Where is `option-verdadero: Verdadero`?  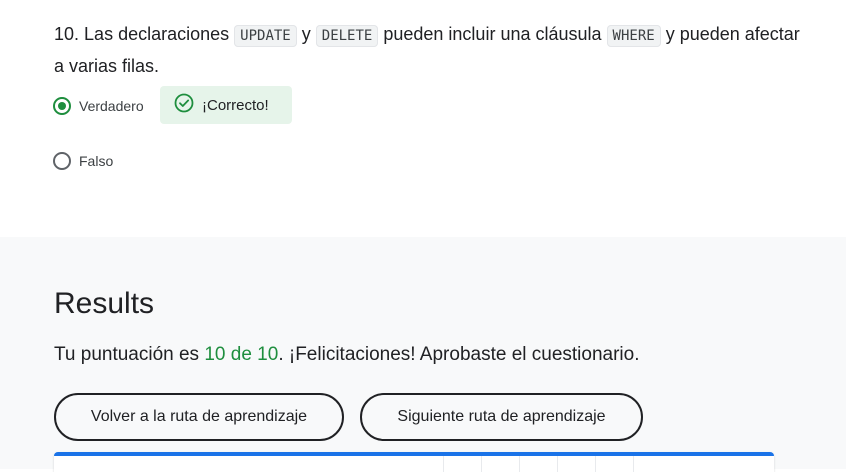 option-verdadero: Verdadero is located at coordinates (98, 106).